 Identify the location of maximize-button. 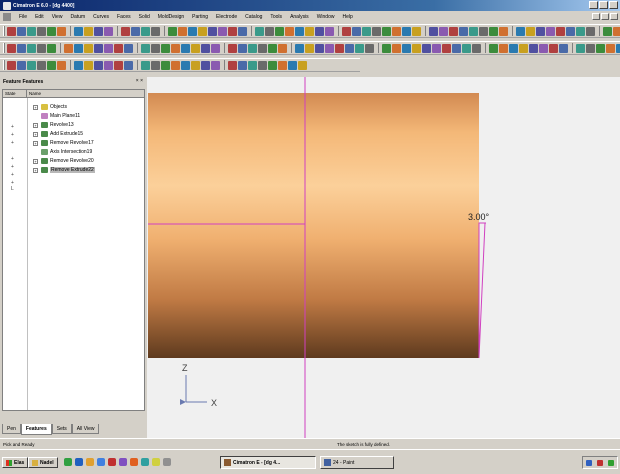
(603, 5).